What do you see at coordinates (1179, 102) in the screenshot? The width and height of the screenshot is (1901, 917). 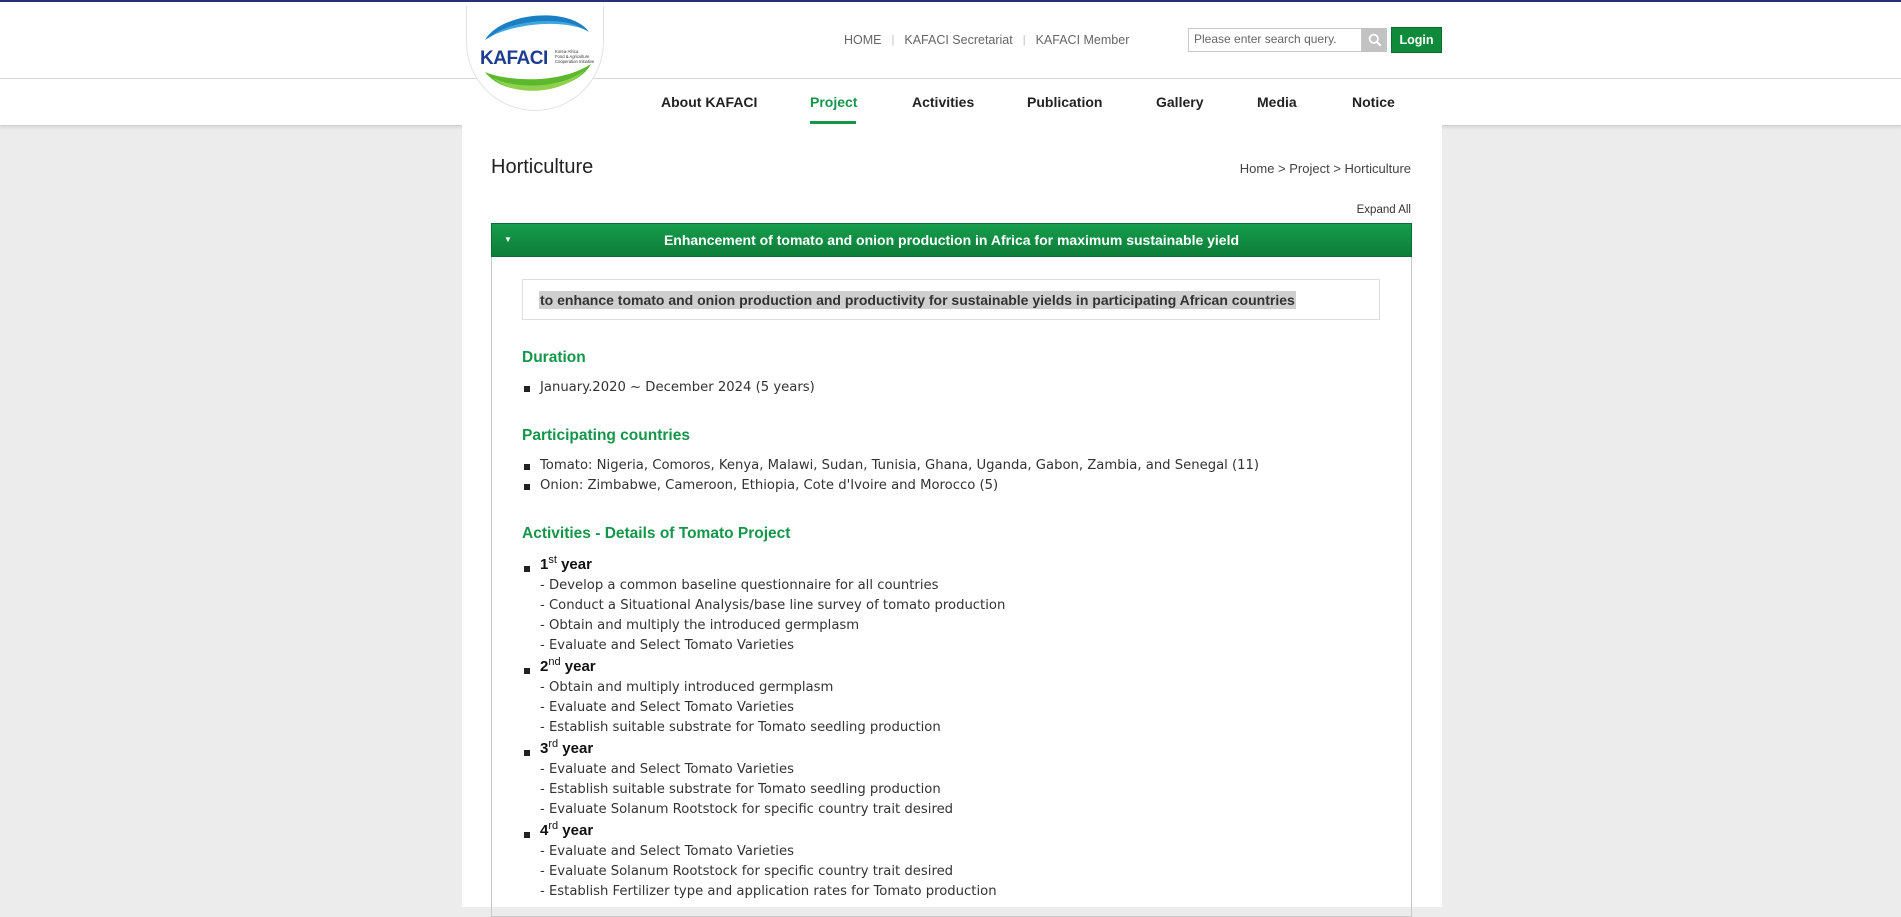 I see `nav-item-gallery: Gallery` at bounding box center [1179, 102].